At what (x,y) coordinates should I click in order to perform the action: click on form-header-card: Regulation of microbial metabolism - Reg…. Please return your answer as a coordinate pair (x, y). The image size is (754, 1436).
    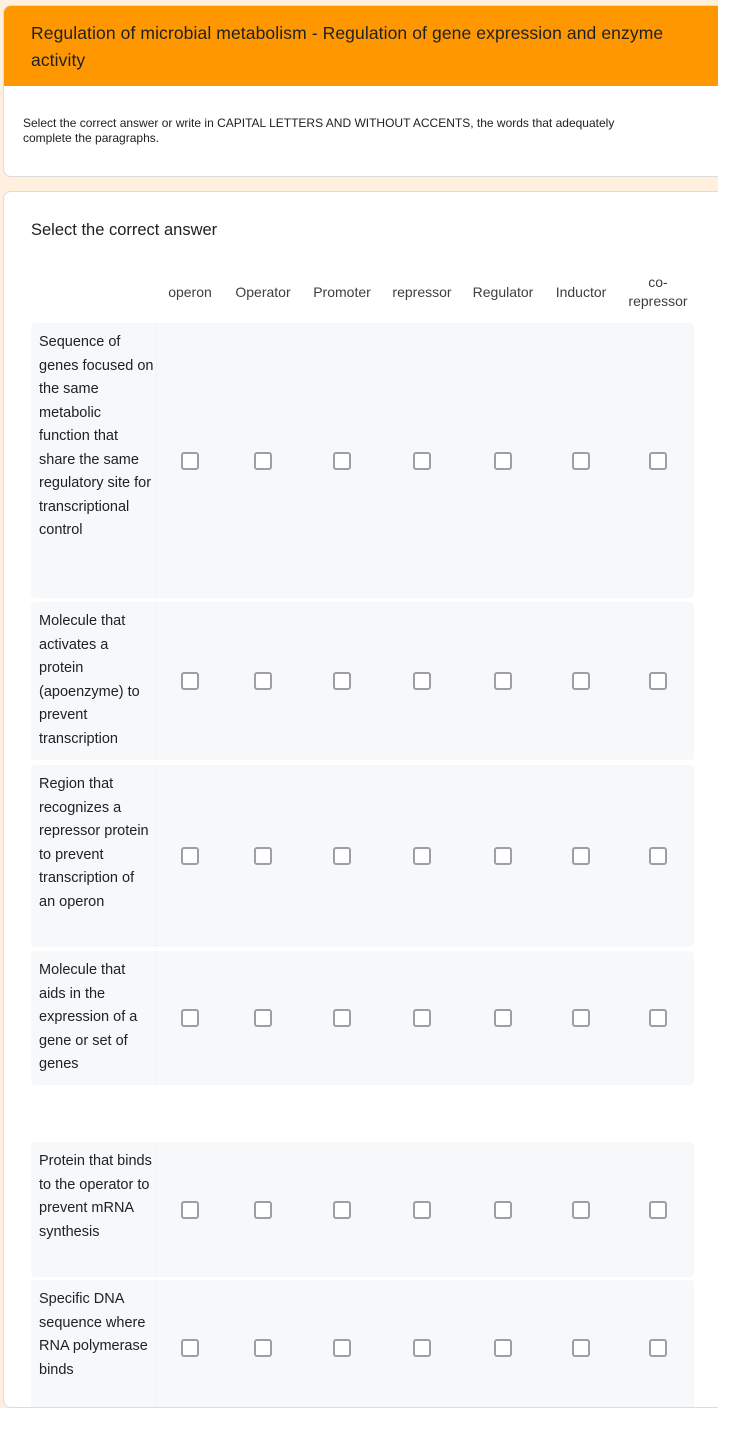
    Looking at the image, I should click on (360, 91).